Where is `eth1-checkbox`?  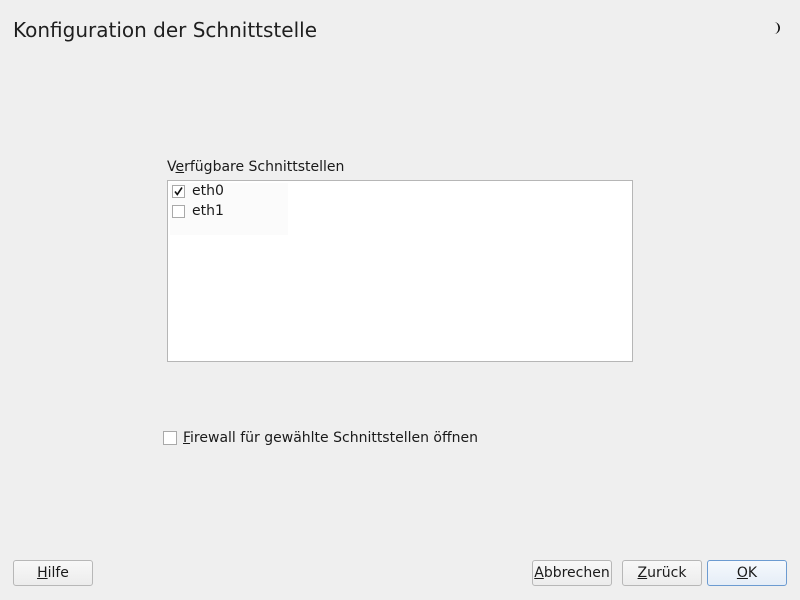
eth1-checkbox is located at coordinates (178, 211).